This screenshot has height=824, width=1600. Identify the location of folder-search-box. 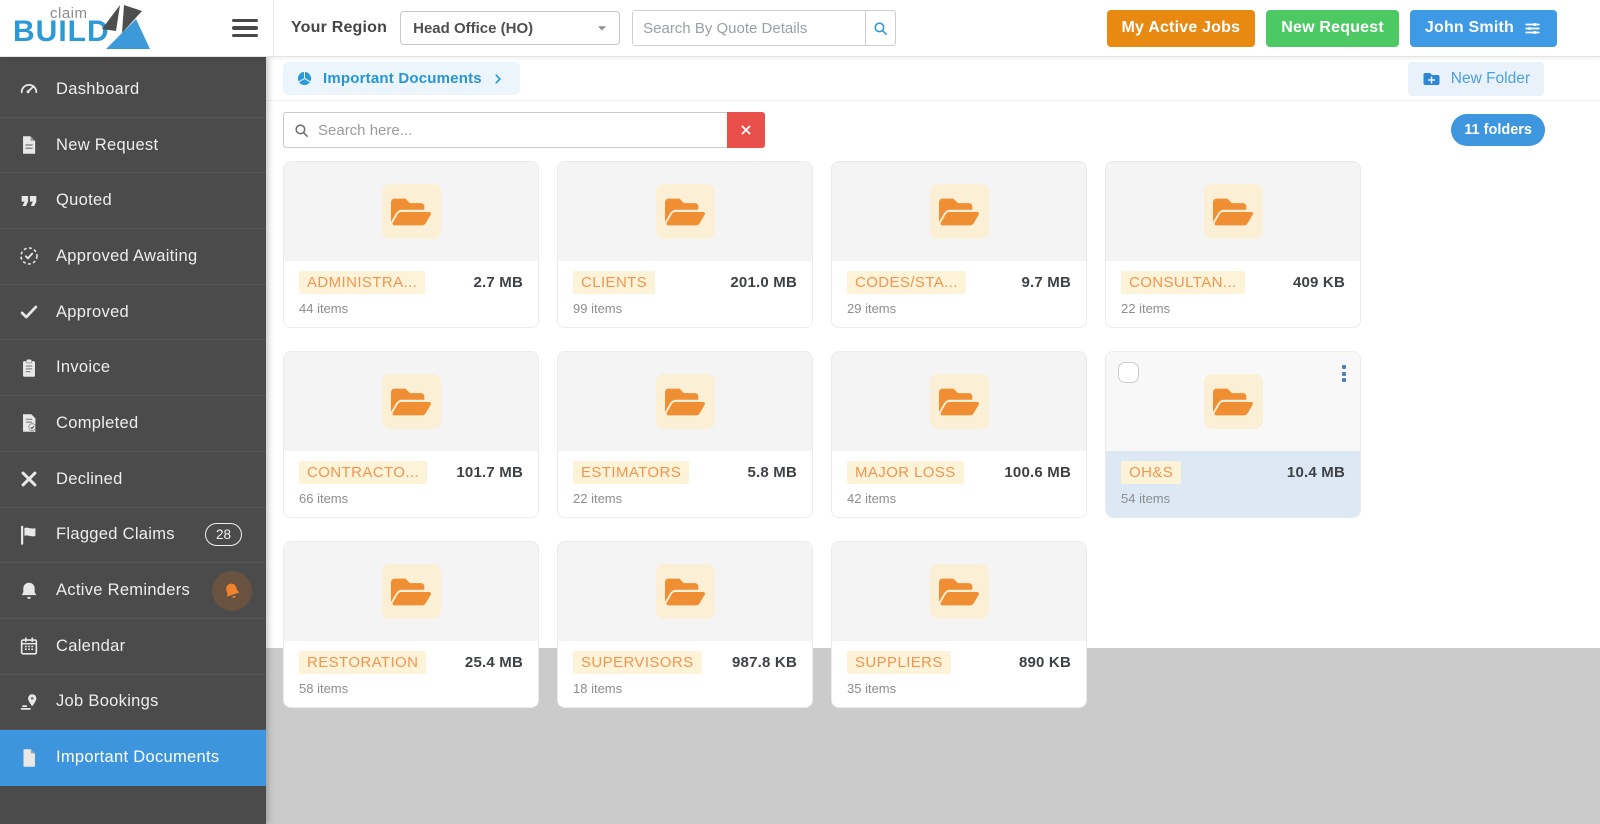
(524, 130).